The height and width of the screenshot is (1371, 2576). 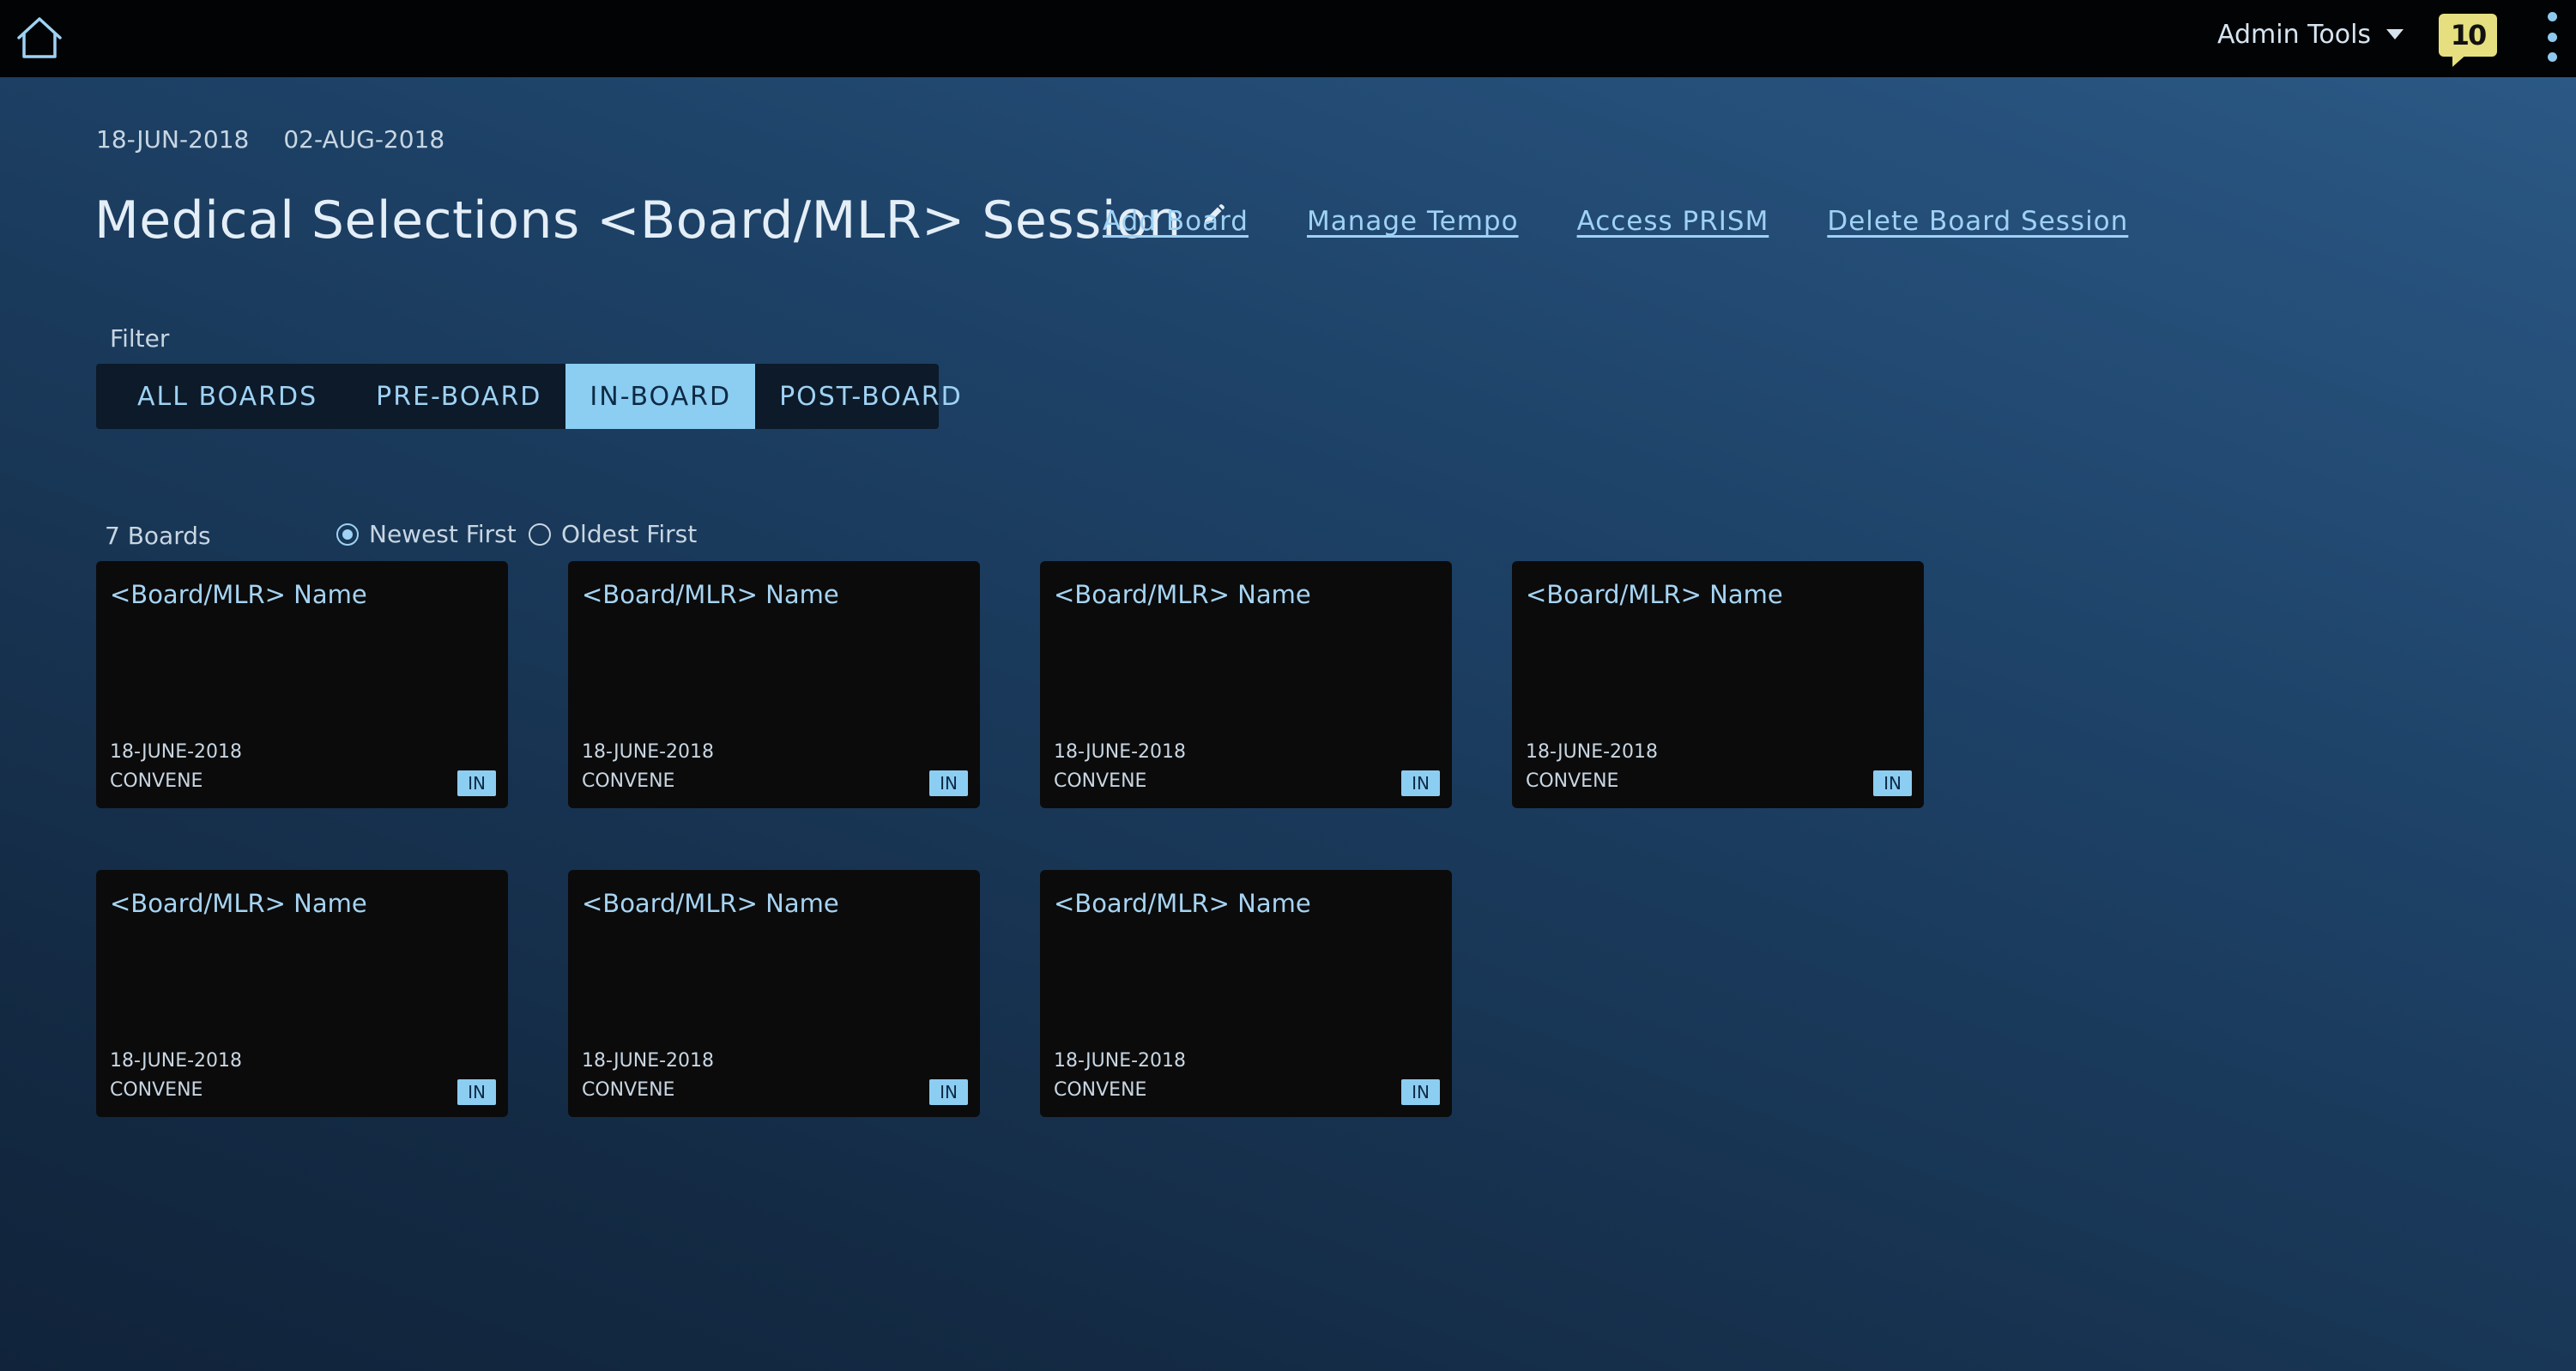 What do you see at coordinates (1288, 38) in the screenshot?
I see `top-bar: Admin Tools 10` at bounding box center [1288, 38].